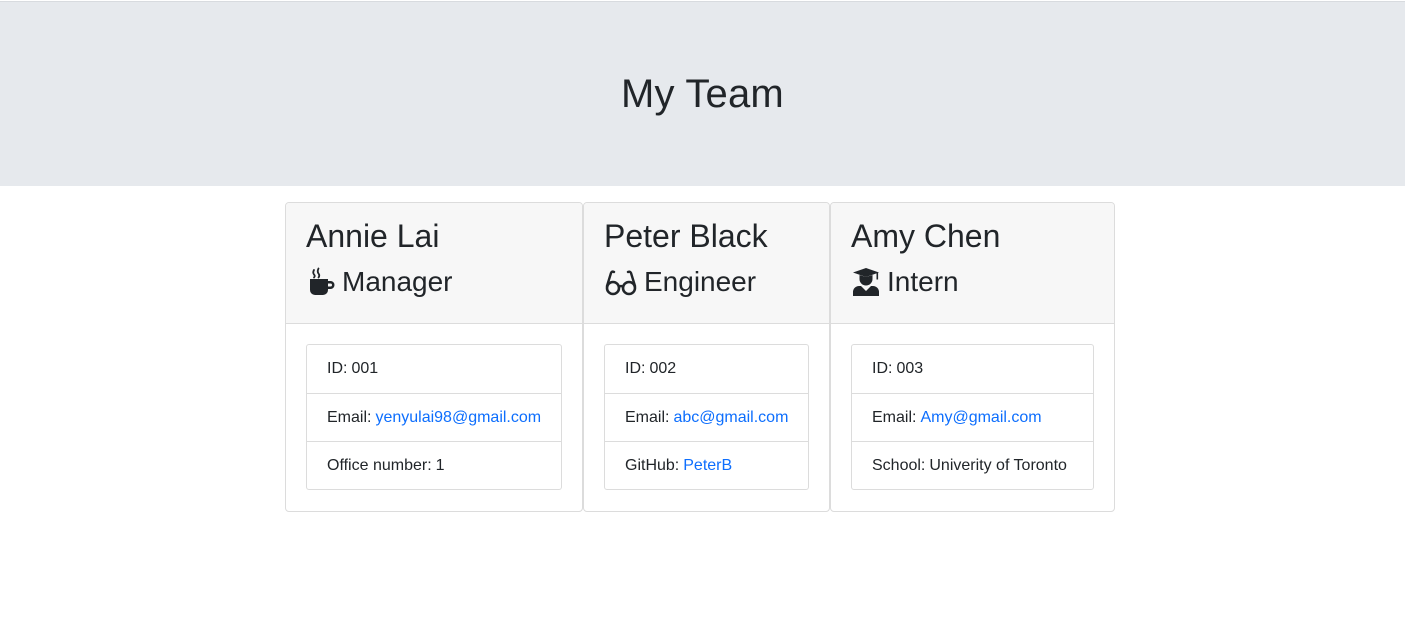  What do you see at coordinates (923, 281) in the screenshot?
I see `role-label: Intern` at bounding box center [923, 281].